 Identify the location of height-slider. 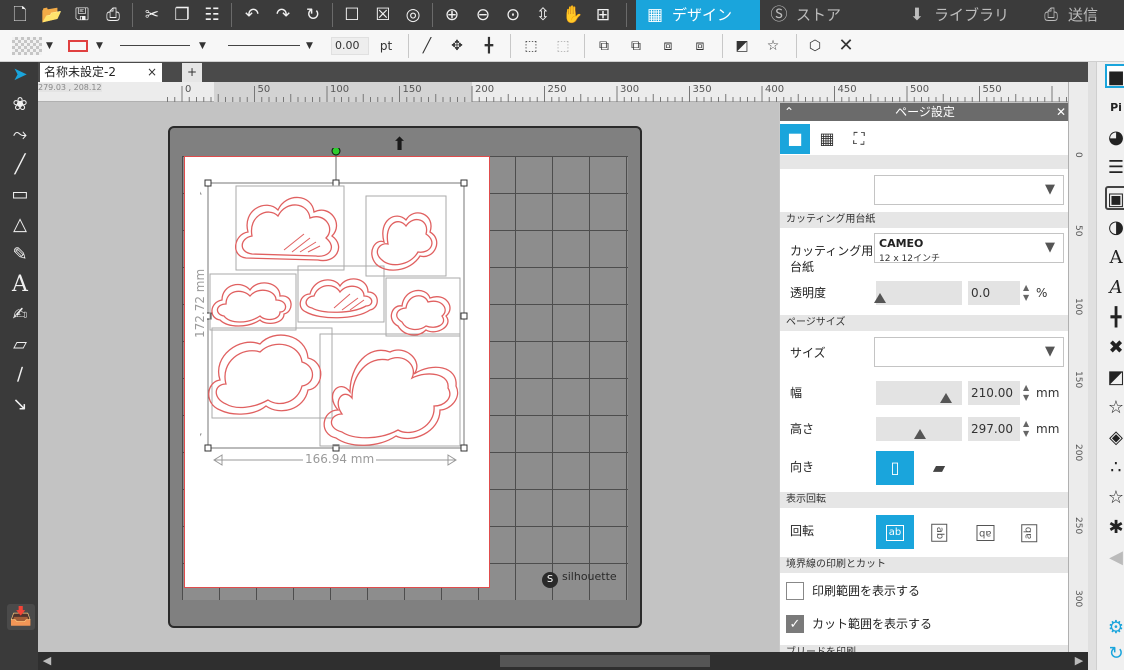
(919, 429).